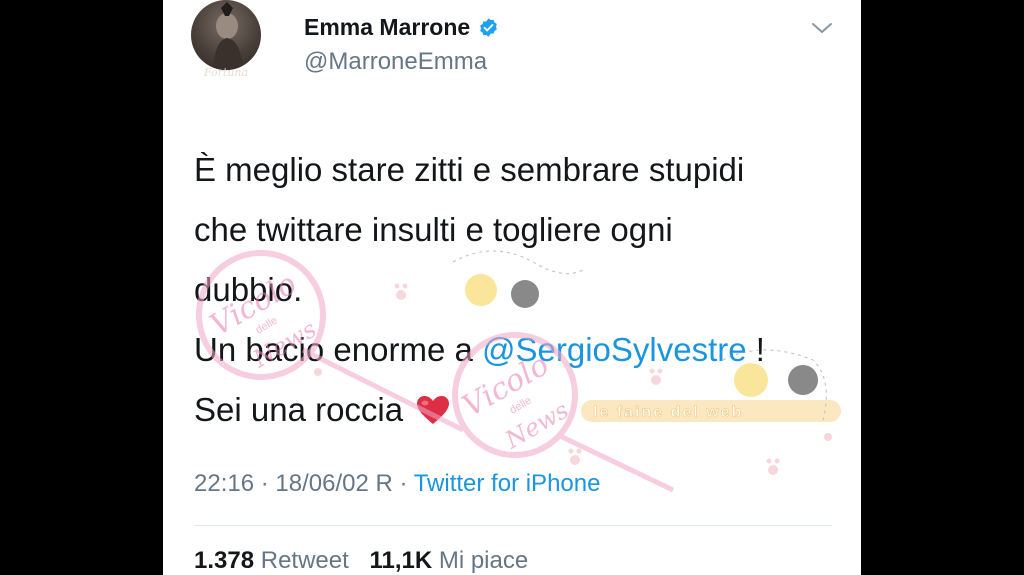  What do you see at coordinates (400, 560) in the screenshot?
I see `like-count: 11,1K` at bounding box center [400, 560].